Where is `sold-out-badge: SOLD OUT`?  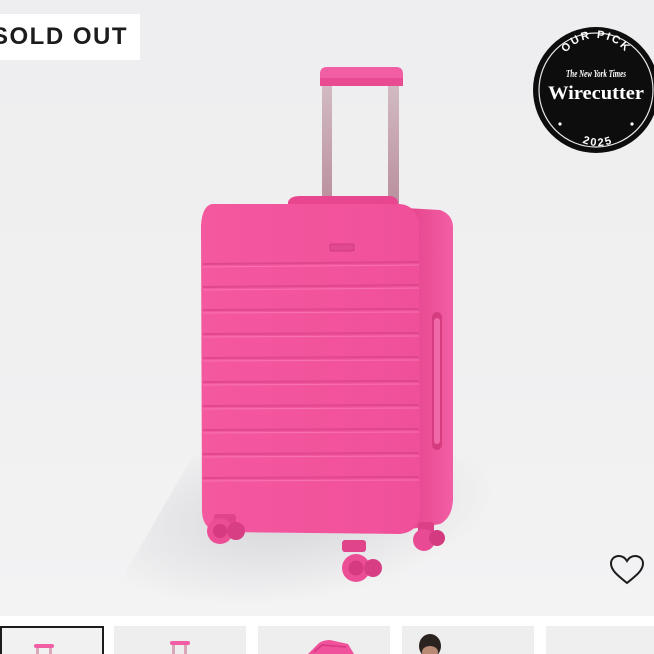
sold-out-badge: SOLD OUT is located at coordinates (70, 37).